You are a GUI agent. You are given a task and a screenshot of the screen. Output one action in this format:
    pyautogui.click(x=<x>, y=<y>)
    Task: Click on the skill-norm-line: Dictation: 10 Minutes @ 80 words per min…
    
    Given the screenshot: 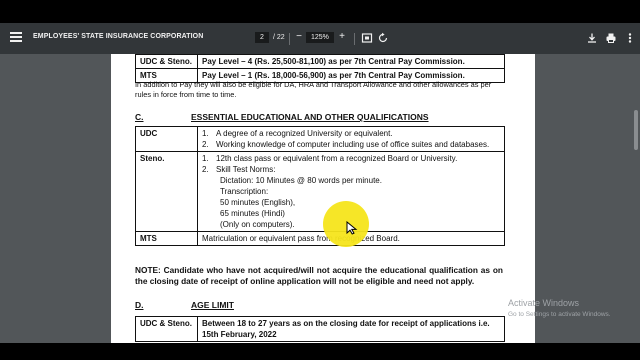 What is the action you would take?
    pyautogui.click(x=301, y=180)
    